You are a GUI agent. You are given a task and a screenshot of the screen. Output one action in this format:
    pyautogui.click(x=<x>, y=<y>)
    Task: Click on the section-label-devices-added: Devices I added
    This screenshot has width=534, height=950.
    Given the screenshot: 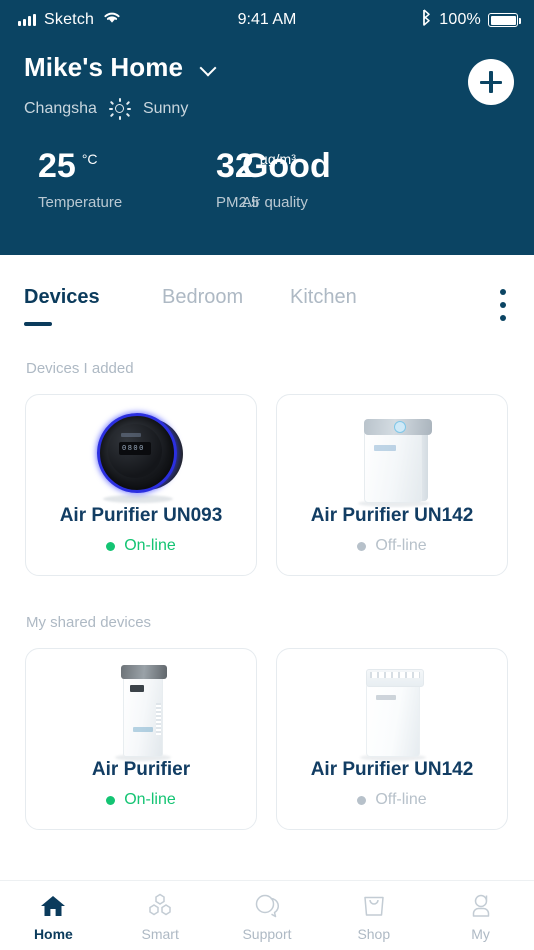 What is the action you would take?
    pyautogui.click(x=80, y=368)
    